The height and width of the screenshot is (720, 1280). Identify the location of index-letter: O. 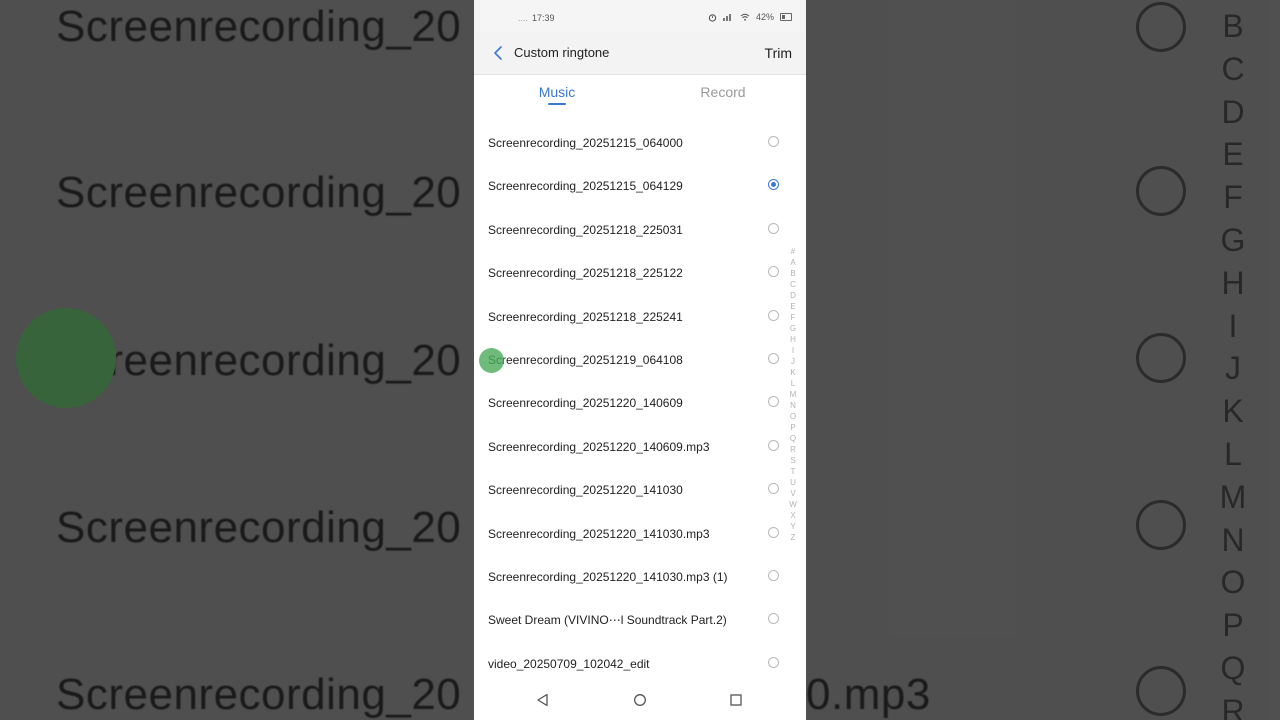
(793, 416).